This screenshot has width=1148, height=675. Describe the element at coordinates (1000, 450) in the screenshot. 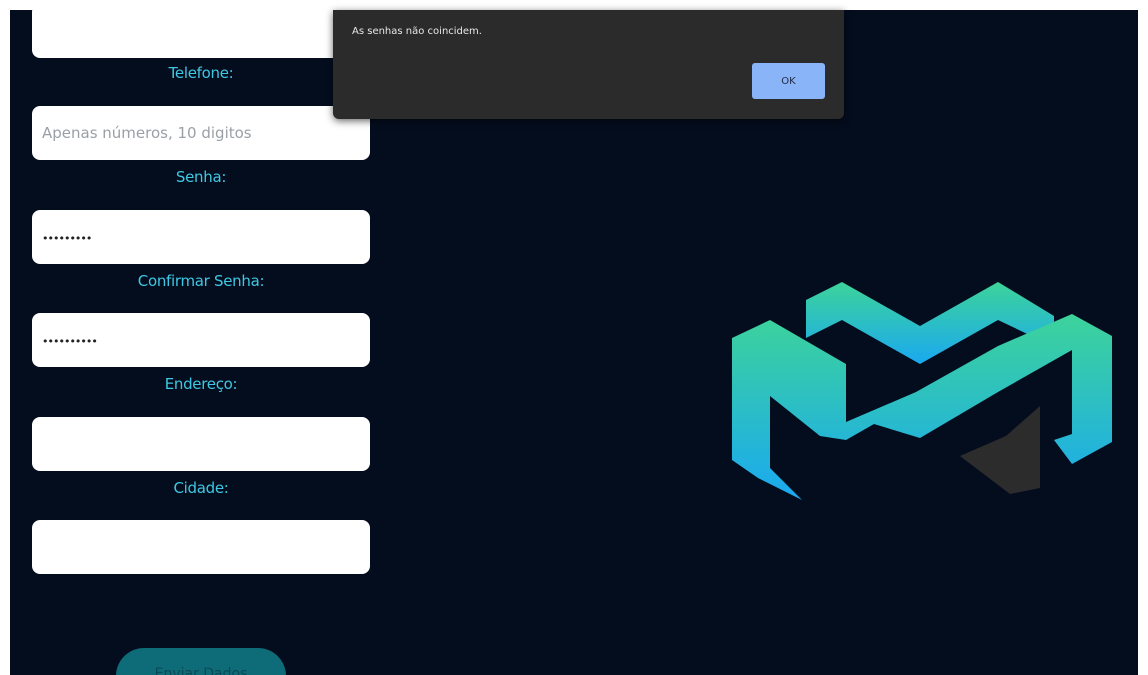

I see `logo-dark-segment` at that location.